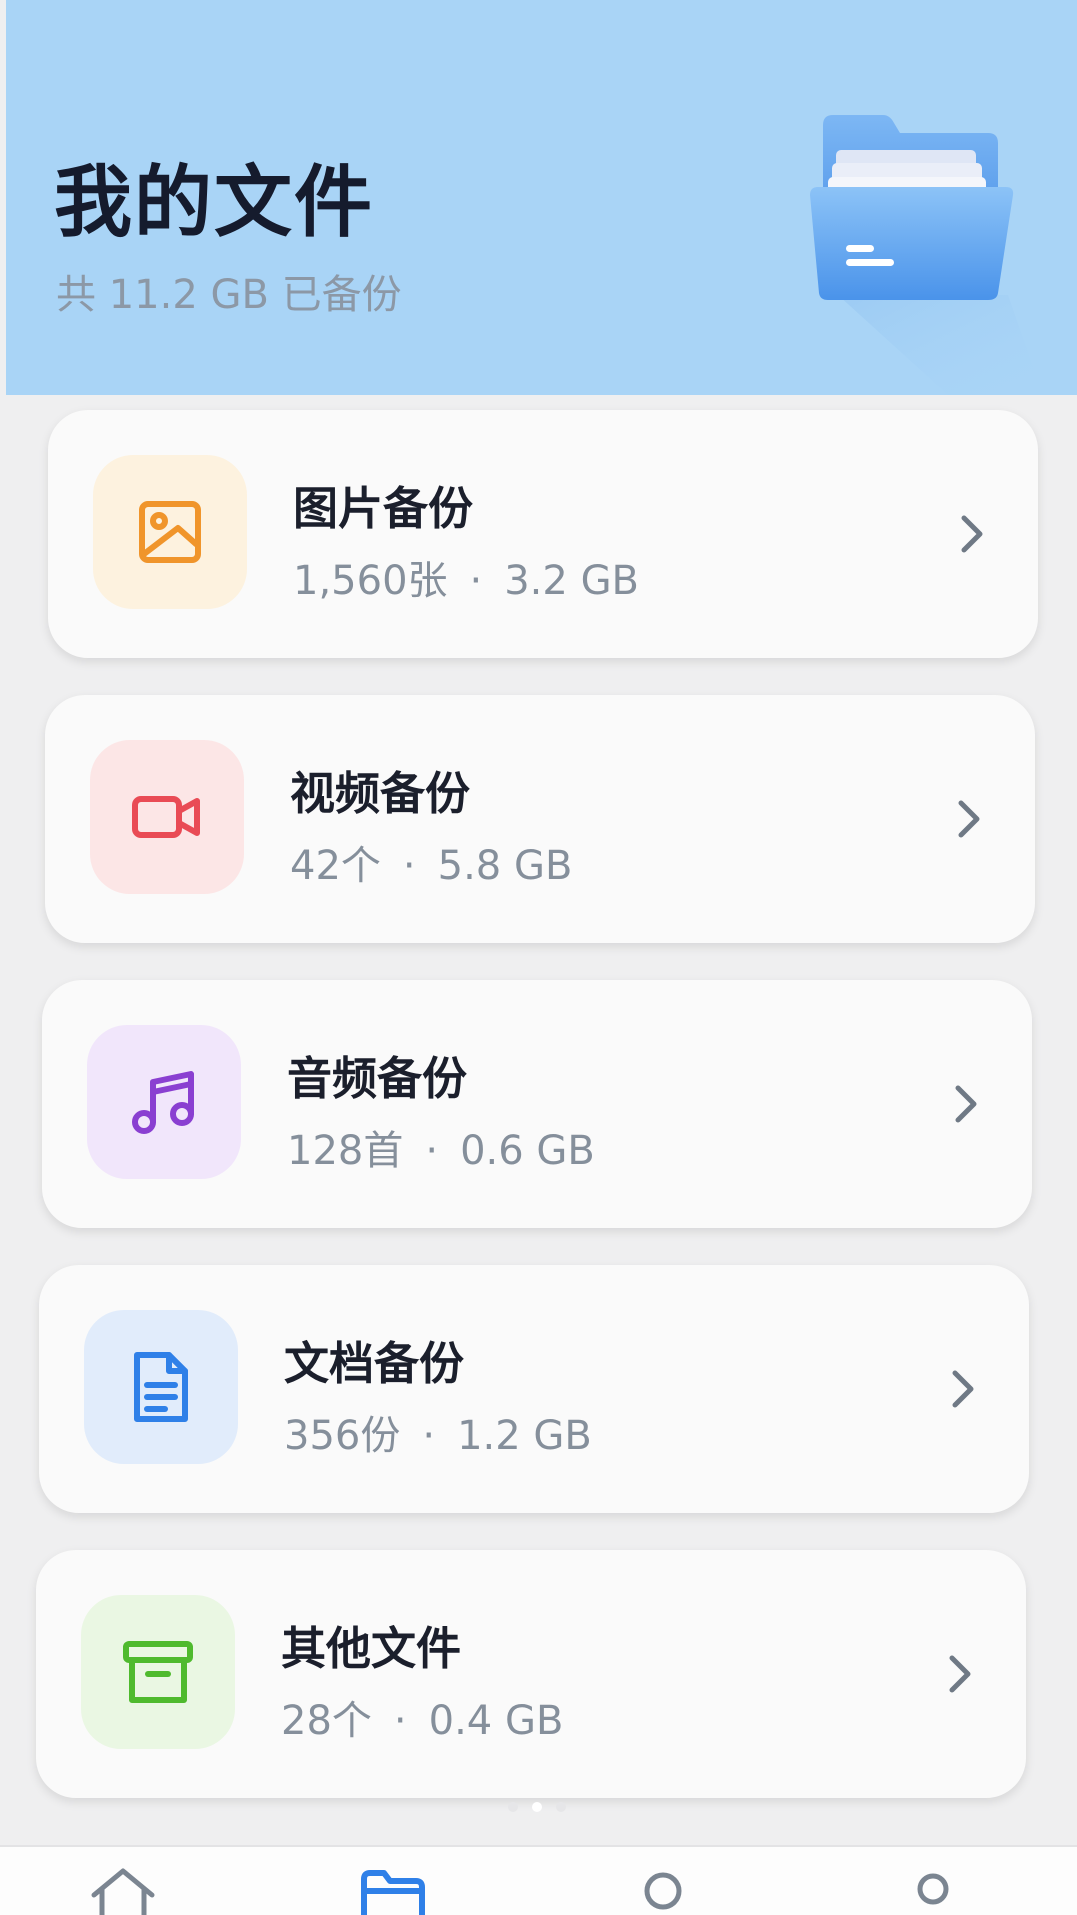 The image size is (1077, 1915). What do you see at coordinates (540, 819) in the screenshot?
I see `category-card-videos: 视频备份 42个 · 5.8 GB` at bounding box center [540, 819].